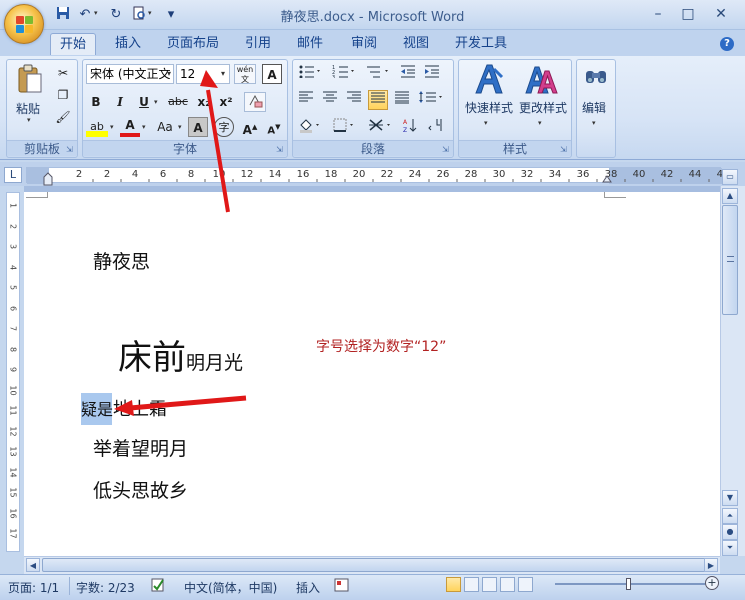 This screenshot has height=600, width=745. I want to click on paste-button: 粘贴 ▾, so click(30, 94).